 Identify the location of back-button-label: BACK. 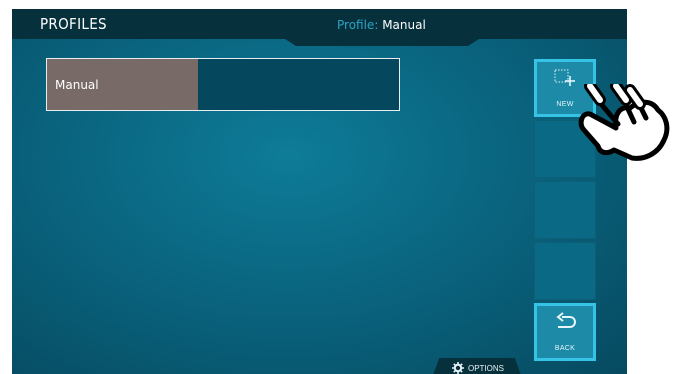
(565, 348).